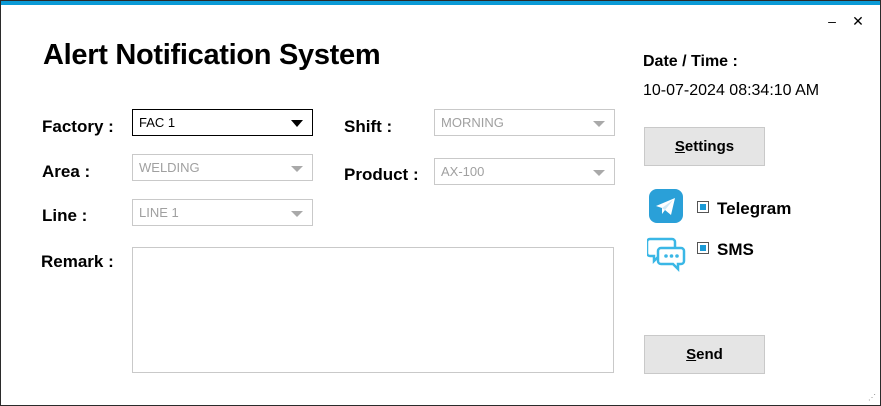 Image resolution: width=881 pixels, height=406 pixels. Describe the element at coordinates (524, 122) in the screenshot. I see `shift-select: MORNING` at that location.